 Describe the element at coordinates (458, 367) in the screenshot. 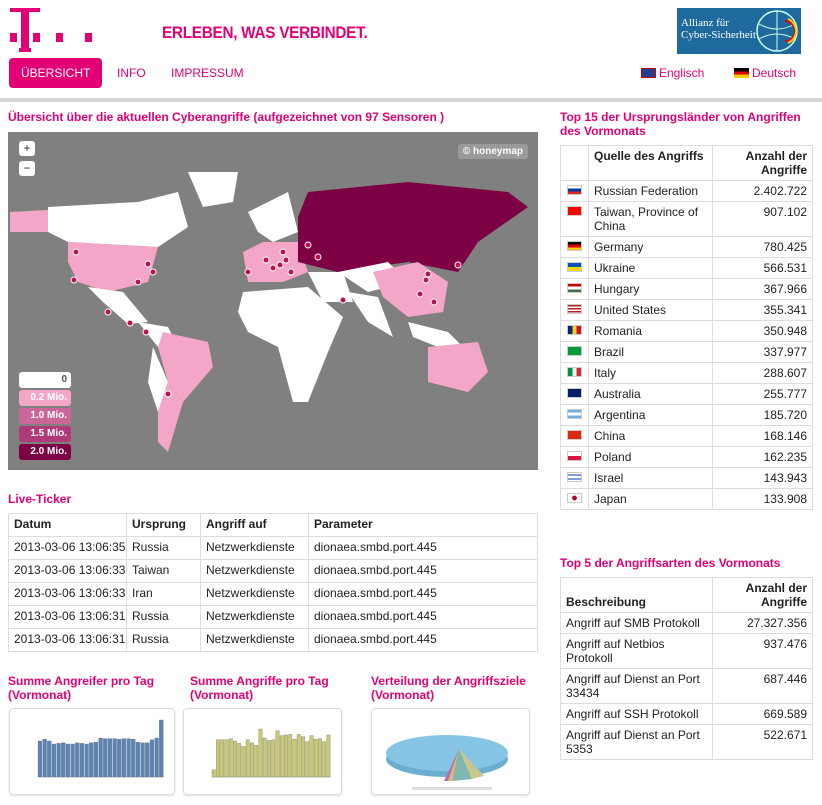

I see `country-australia` at that location.